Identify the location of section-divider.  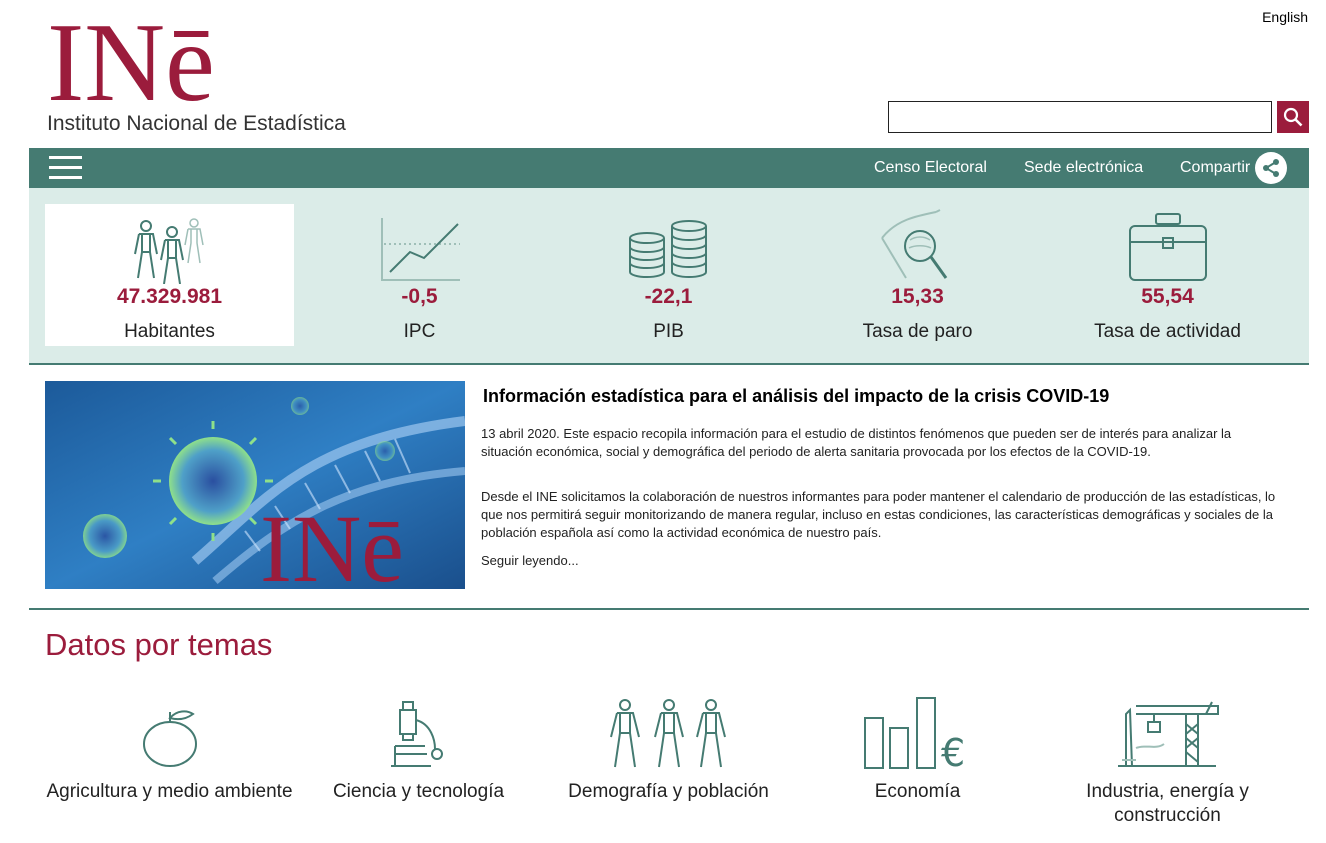
(669, 609).